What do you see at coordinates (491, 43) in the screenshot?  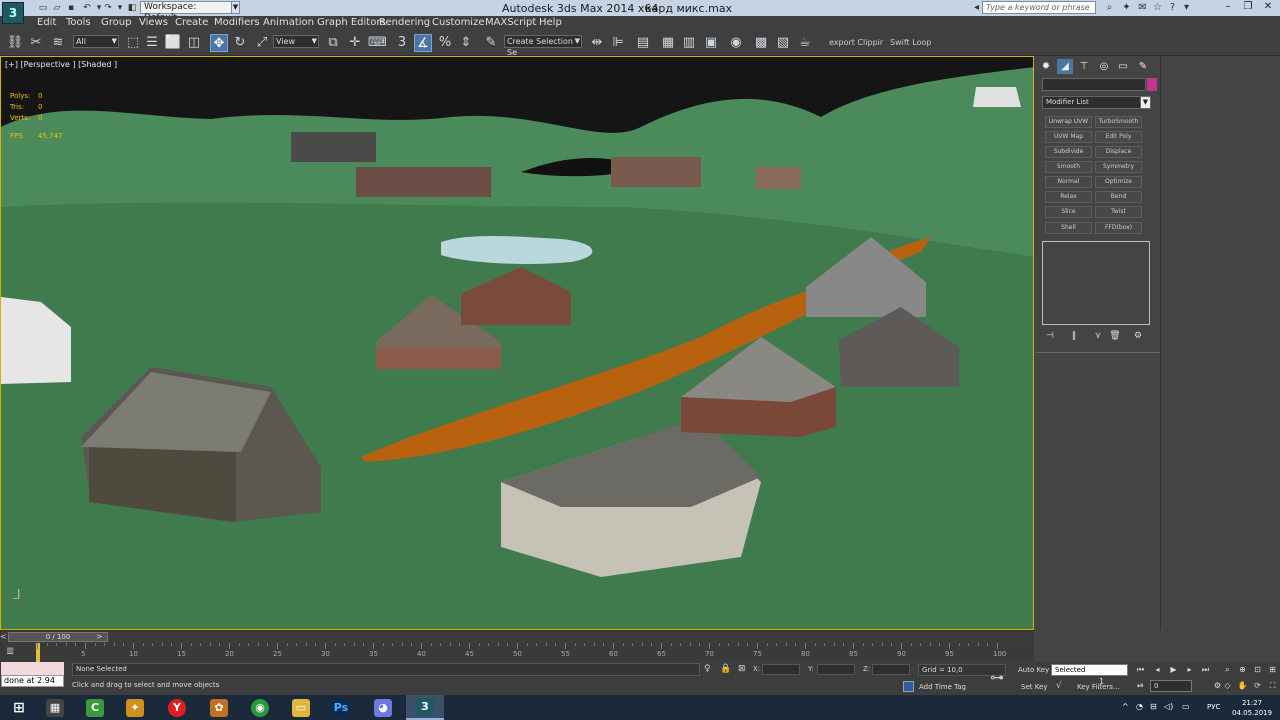 I see `edit-named-selection-icon: ✎` at bounding box center [491, 43].